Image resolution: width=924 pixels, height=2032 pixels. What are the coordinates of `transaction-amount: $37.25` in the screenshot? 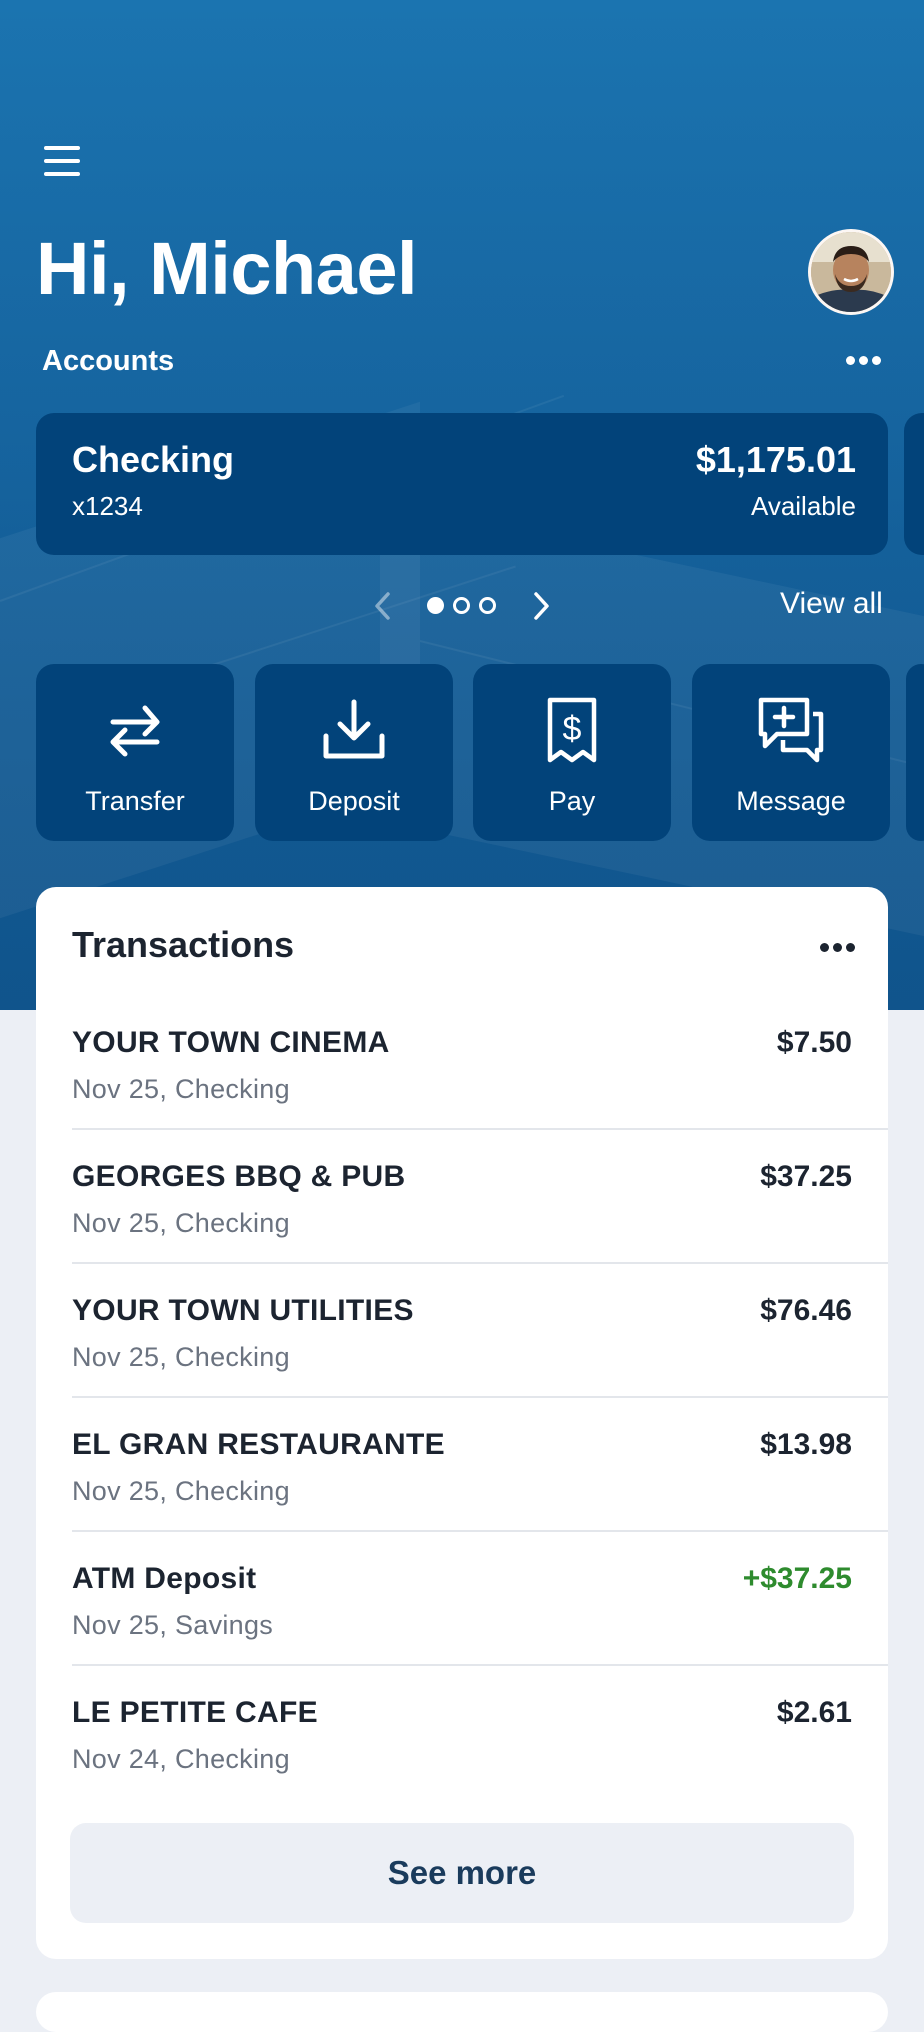 It's located at (806, 1176).